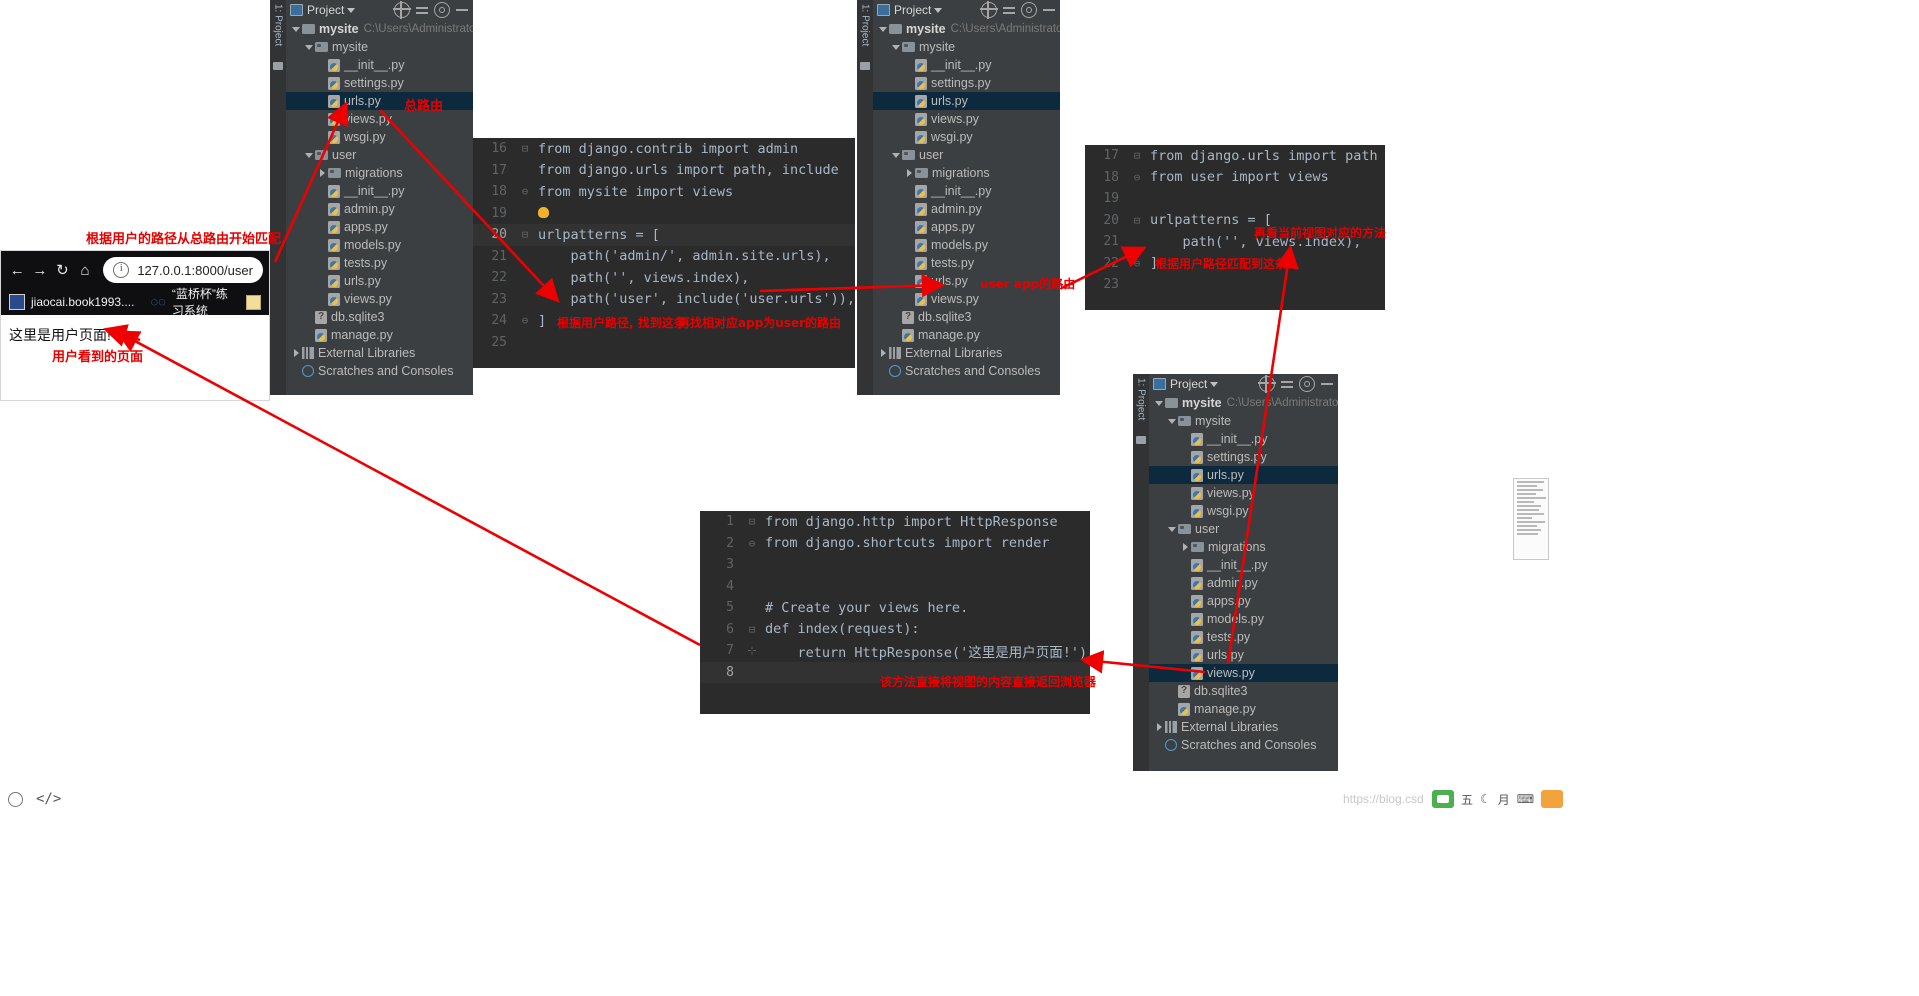 The width and height of the screenshot is (1919, 996). I want to click on site-info-icon: i, so click(121, 270).